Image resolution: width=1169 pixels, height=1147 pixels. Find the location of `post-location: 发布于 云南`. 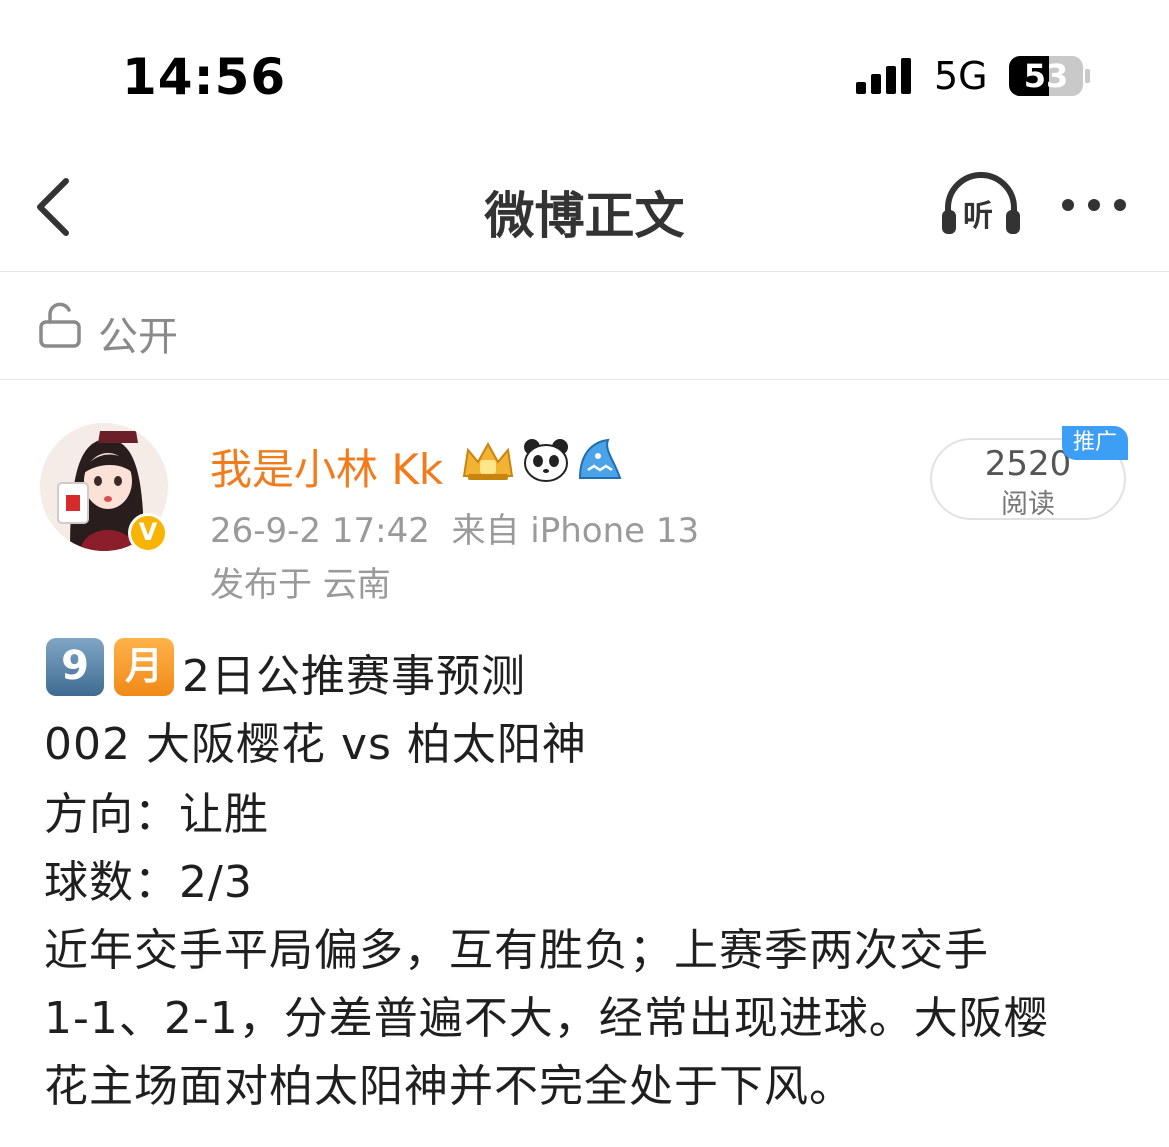

post-location: 发布于 云南 is located at coordinates (300, 585).